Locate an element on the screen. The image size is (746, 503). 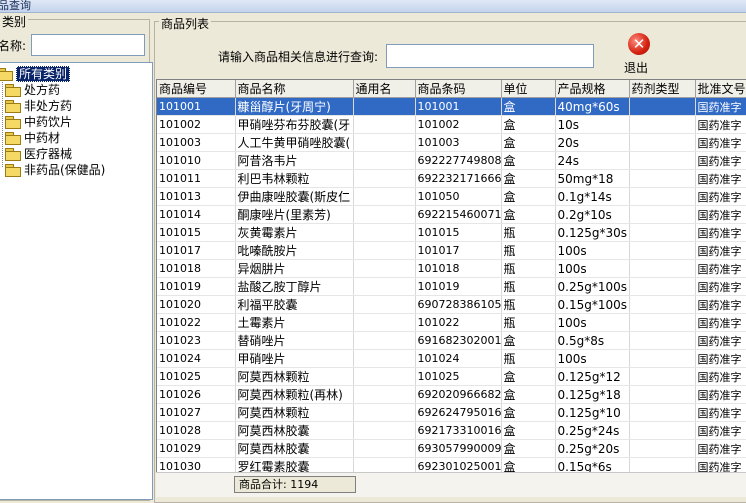
table-row: 101027 阿莫西林颗粒 6926247950165 盒 0.125g*10 国药准字 is located at coordinates (451, 412).